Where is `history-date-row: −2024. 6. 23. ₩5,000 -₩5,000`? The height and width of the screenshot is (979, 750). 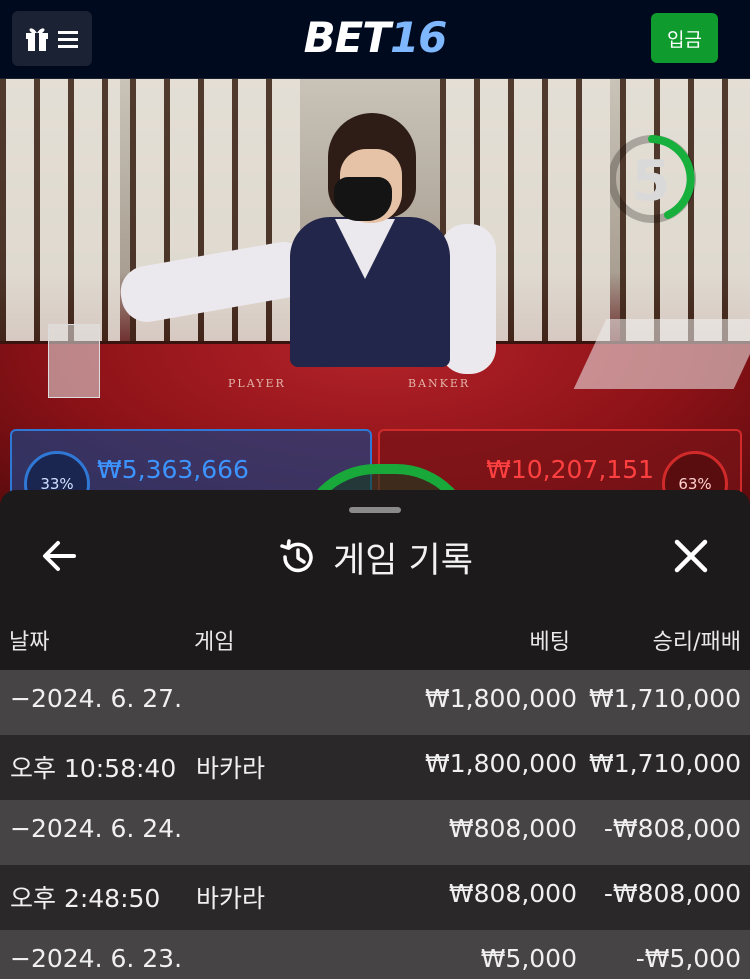 history-date-row: −2024. 6. 23. ₩5,000 -₩5,000 is located at coordinates (375, 954).